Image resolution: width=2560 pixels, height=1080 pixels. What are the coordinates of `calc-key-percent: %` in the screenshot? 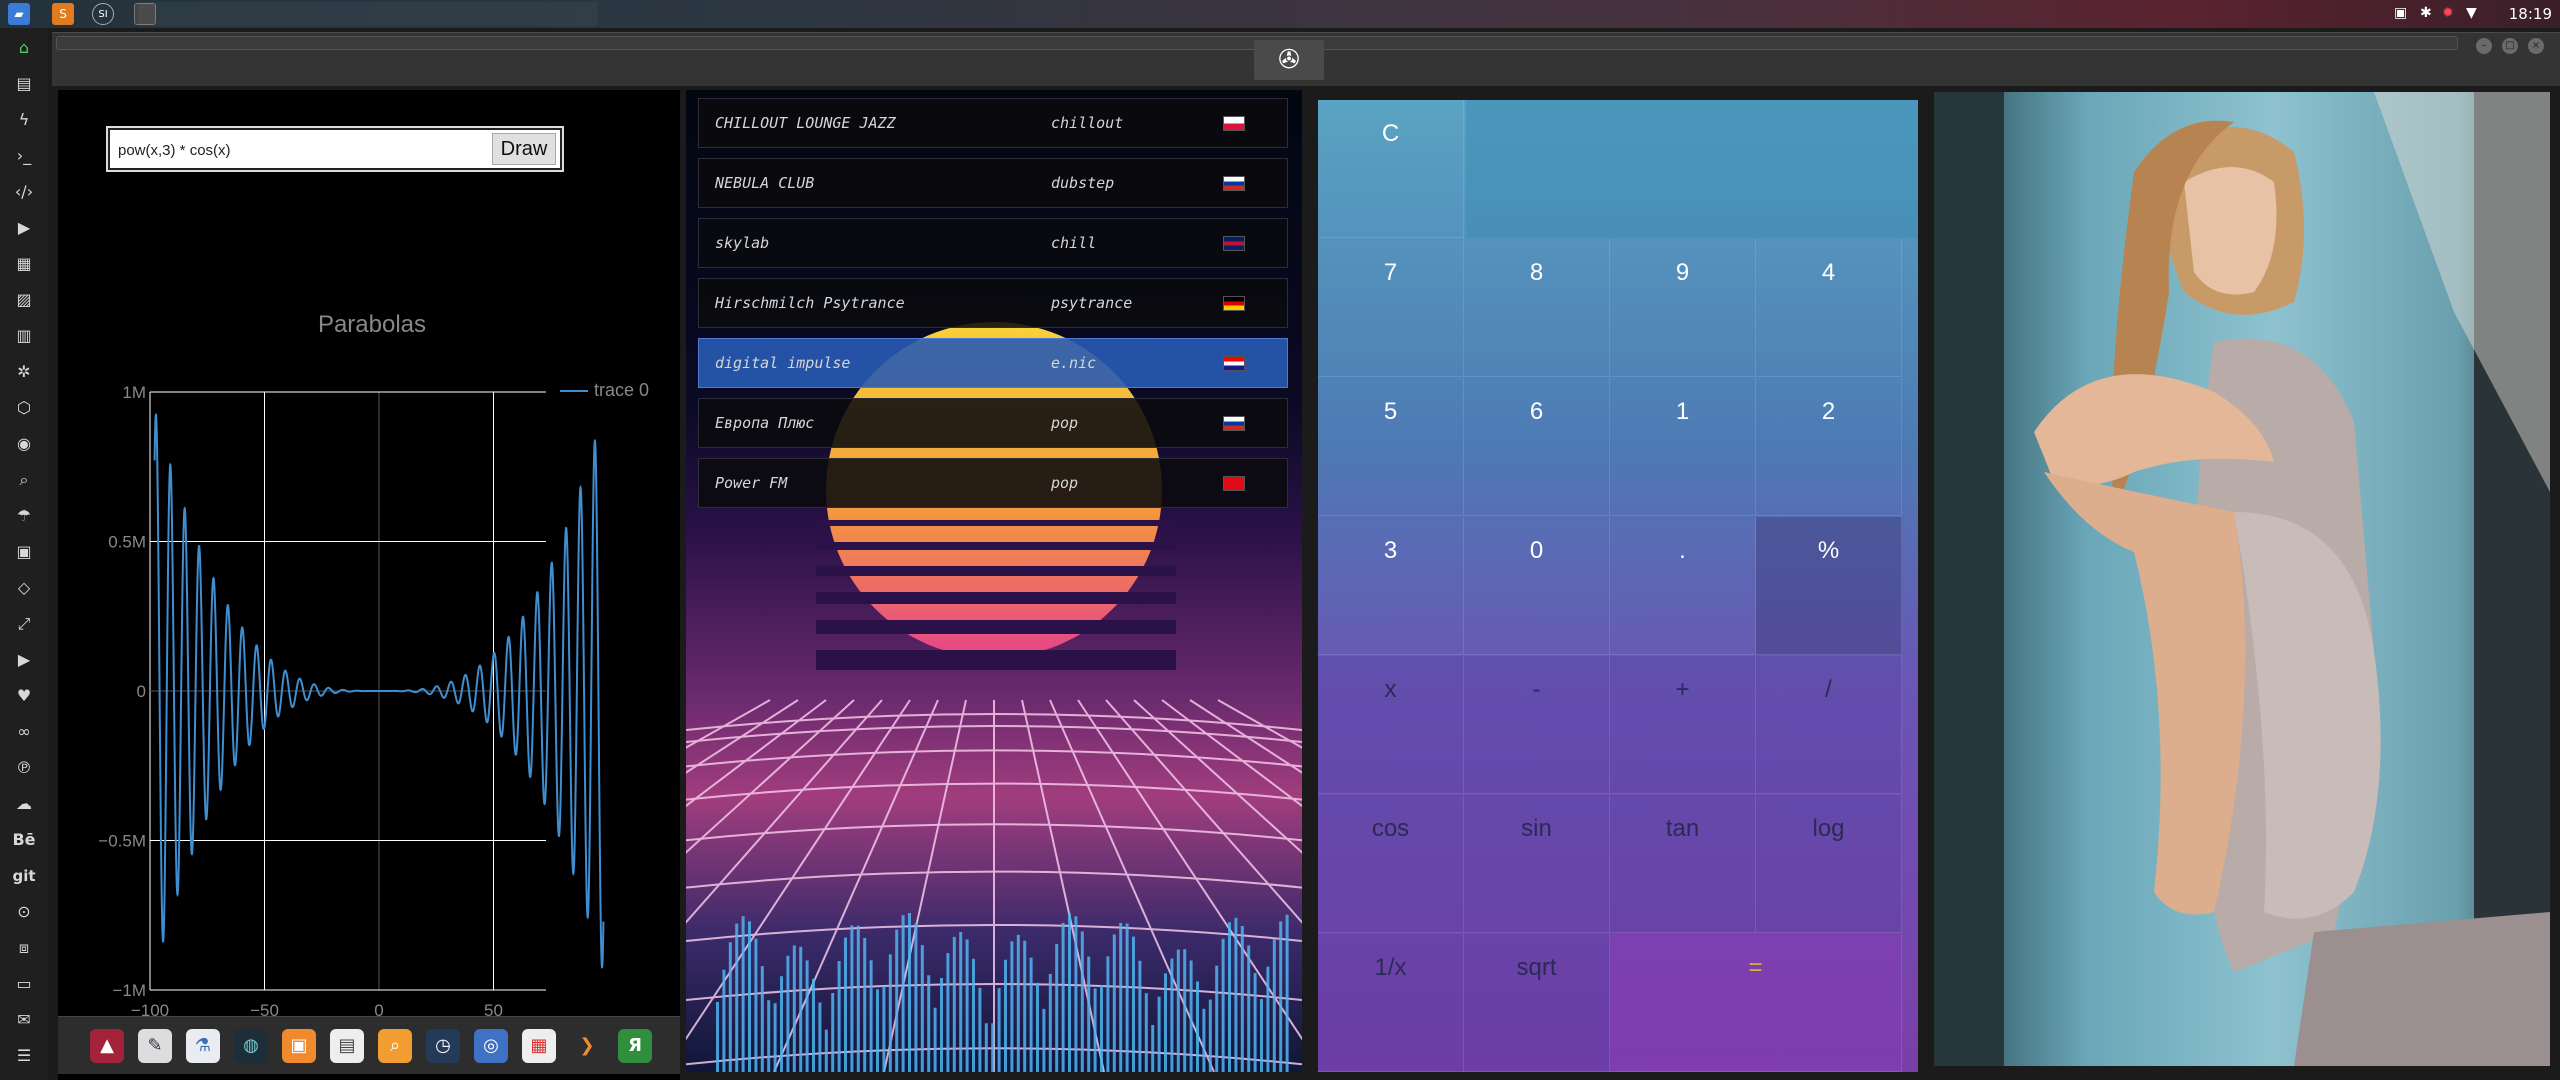 It's located at (1829, 586).